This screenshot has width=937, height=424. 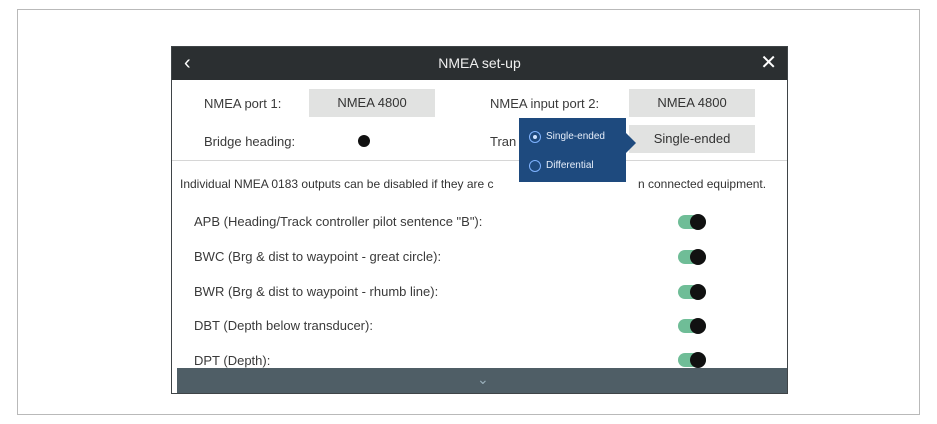 I want to click on transmission-label: Tran, so click(x=503, y=141).